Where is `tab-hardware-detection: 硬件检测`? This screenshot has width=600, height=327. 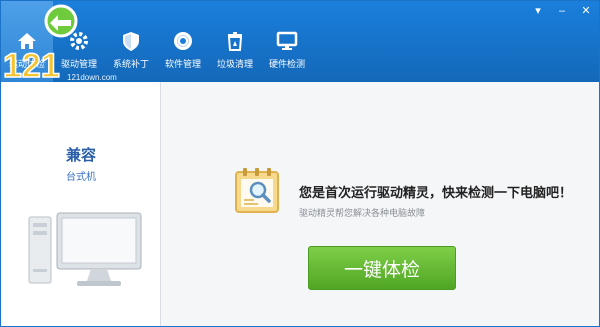
tab-hardware-detection: 硬件检测 is located at coordinates (287, 41).